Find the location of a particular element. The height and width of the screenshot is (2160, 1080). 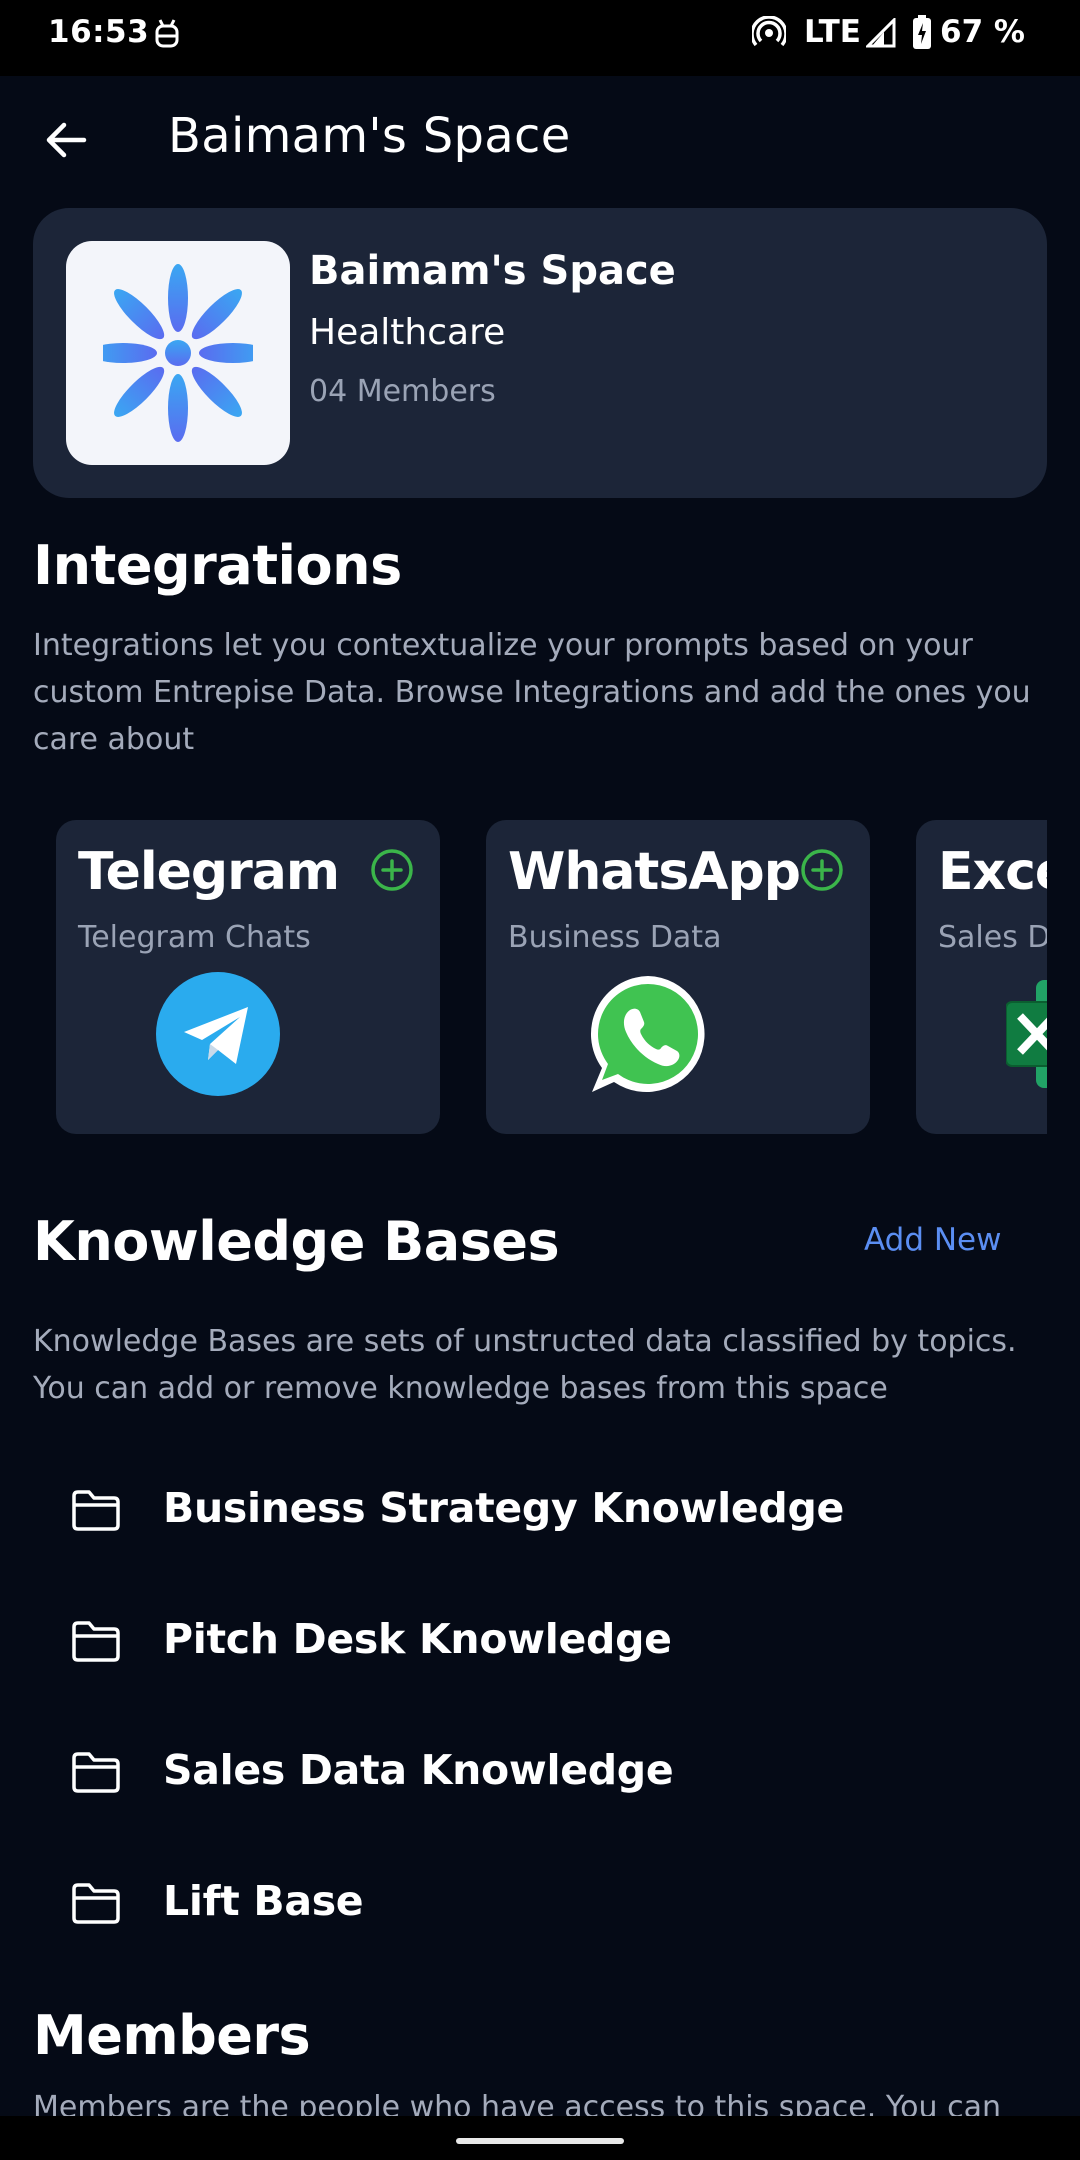

knowledge-base-label: Lift Base is located at coordinates (263, 1901).